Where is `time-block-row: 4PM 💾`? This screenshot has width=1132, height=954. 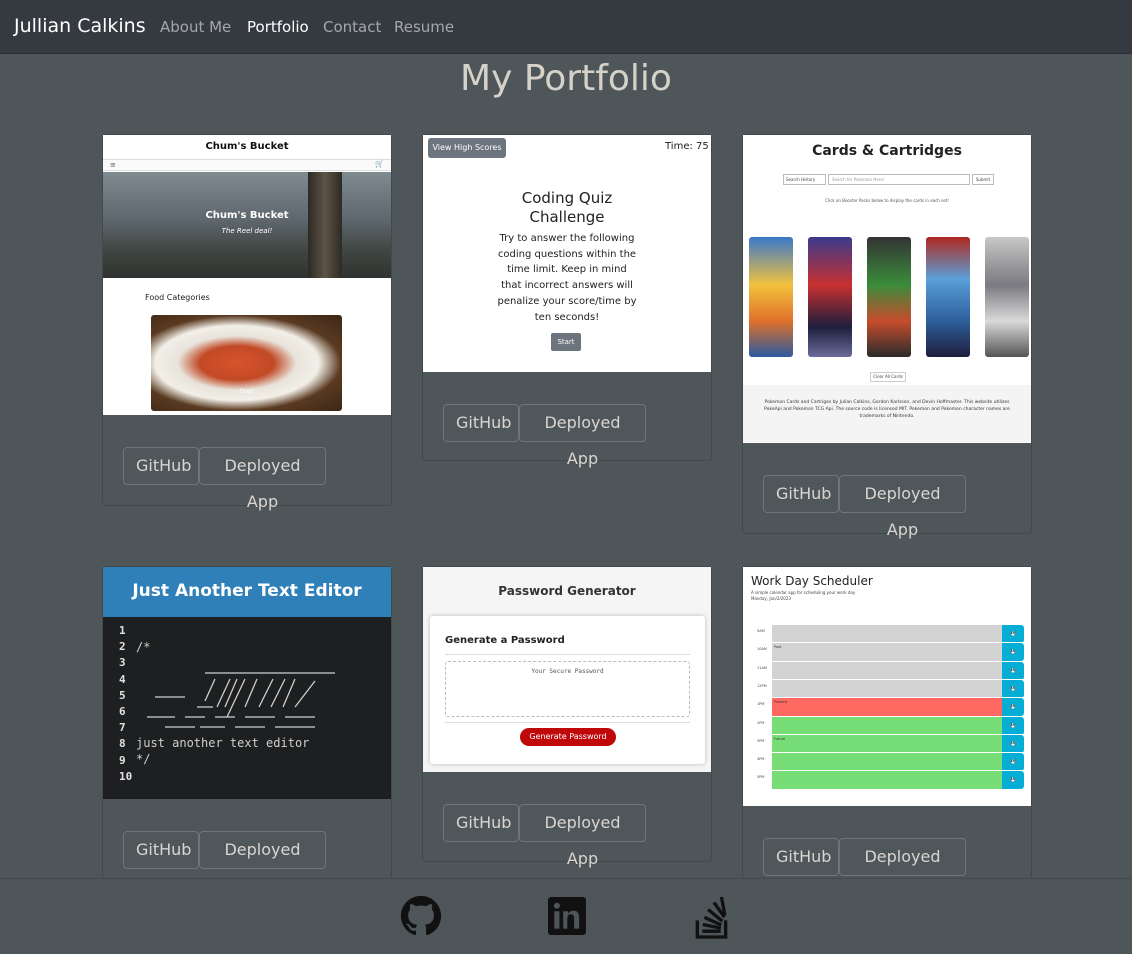 time-block-row: 4PM 💾 is located at coordinates (887, 762).